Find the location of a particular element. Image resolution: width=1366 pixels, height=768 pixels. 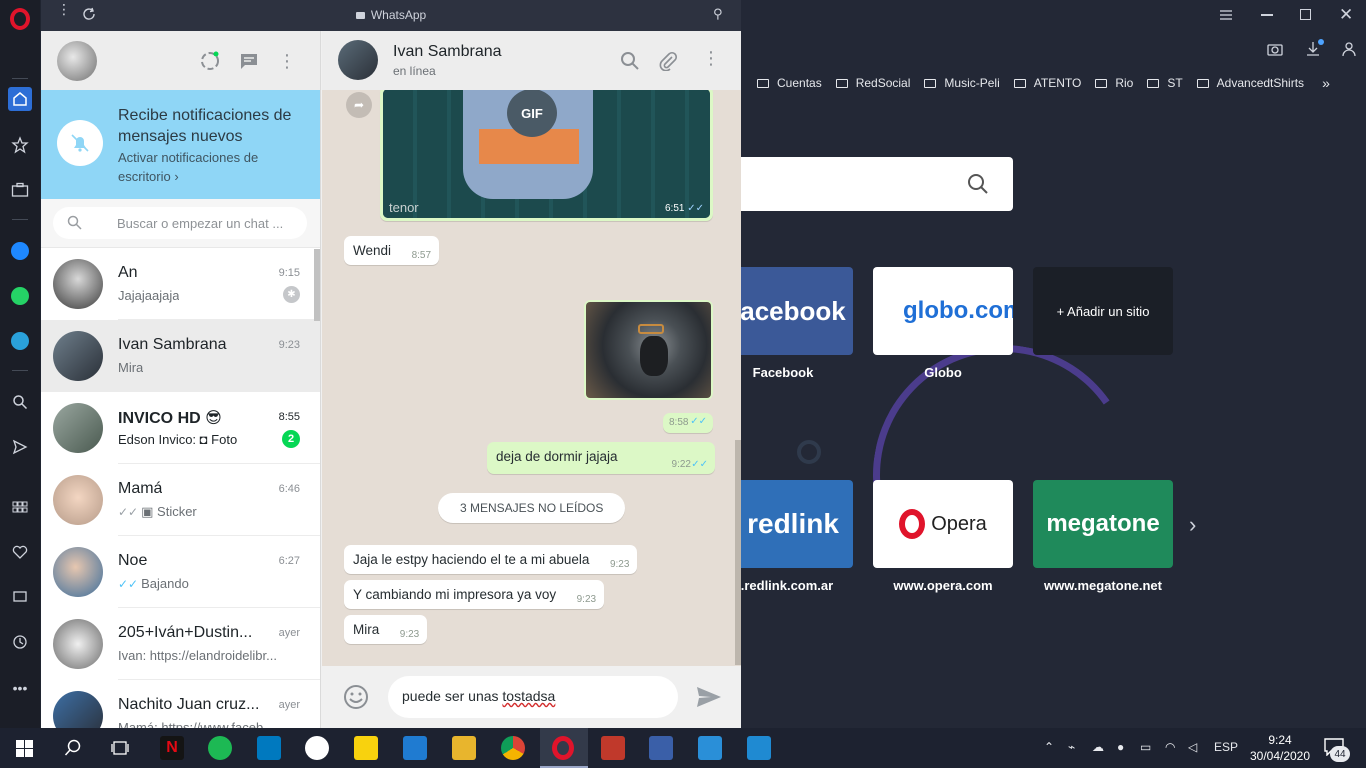

bookmark-redsocial: RedSocial is located at coordinates (872, 83).